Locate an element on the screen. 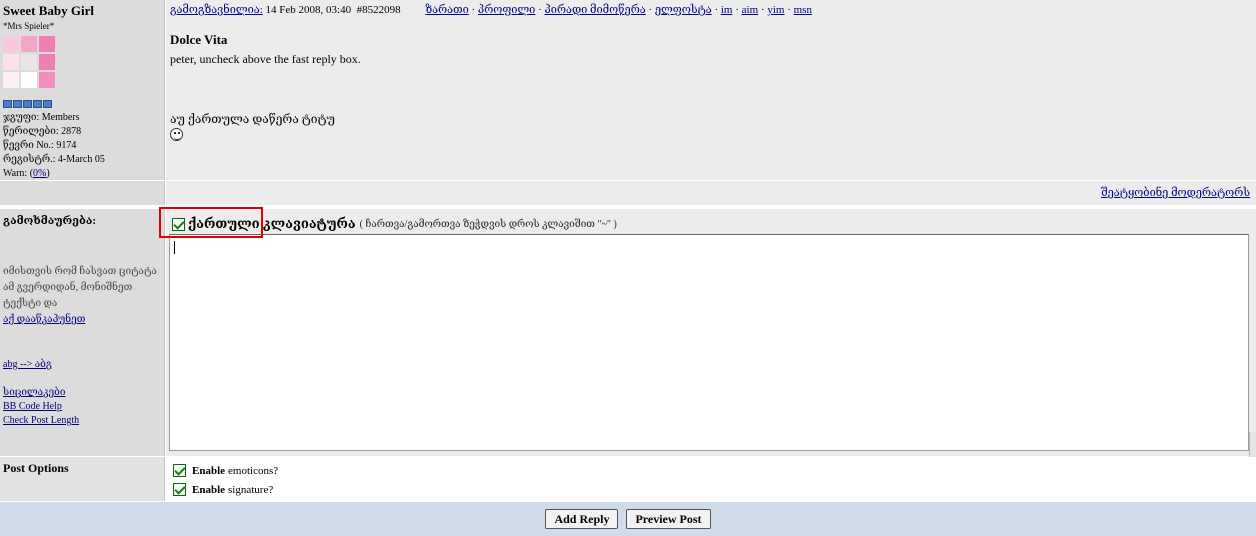  post-action-link: პირადი მიმოწერა is located at coordinates (595, 10).